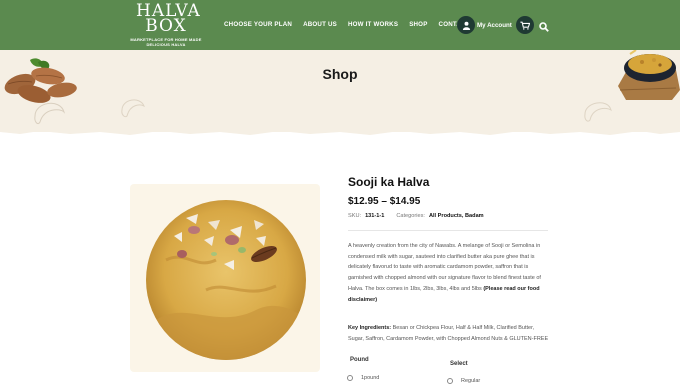  What do you see at coordinates (168, 18) in the screenshot?
I see `logo-wordmark: HALVA BOX` at bounding box center [168, 18].